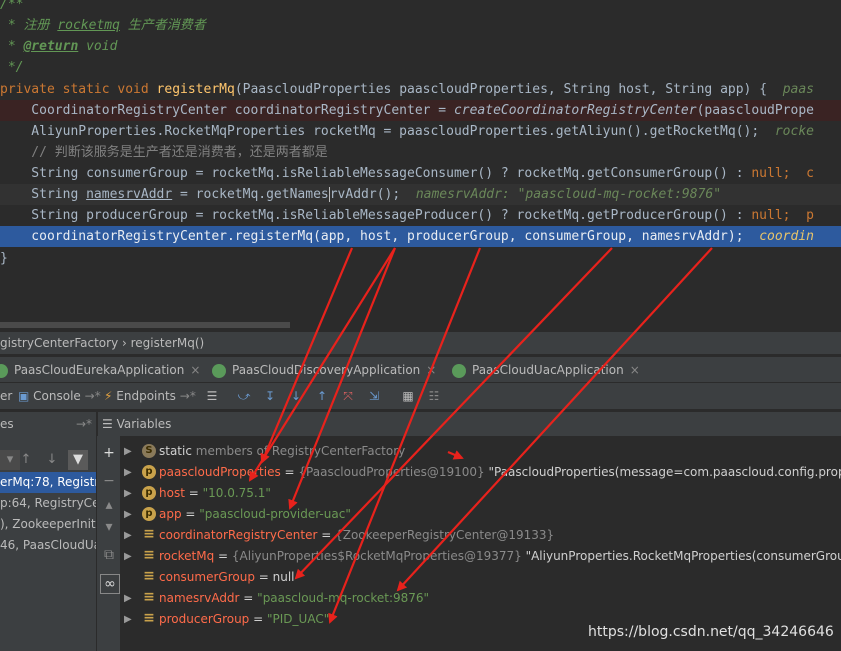 This screenshot has height=651, width=841. I want to click on code-line: * @return void, so click(59, 46).